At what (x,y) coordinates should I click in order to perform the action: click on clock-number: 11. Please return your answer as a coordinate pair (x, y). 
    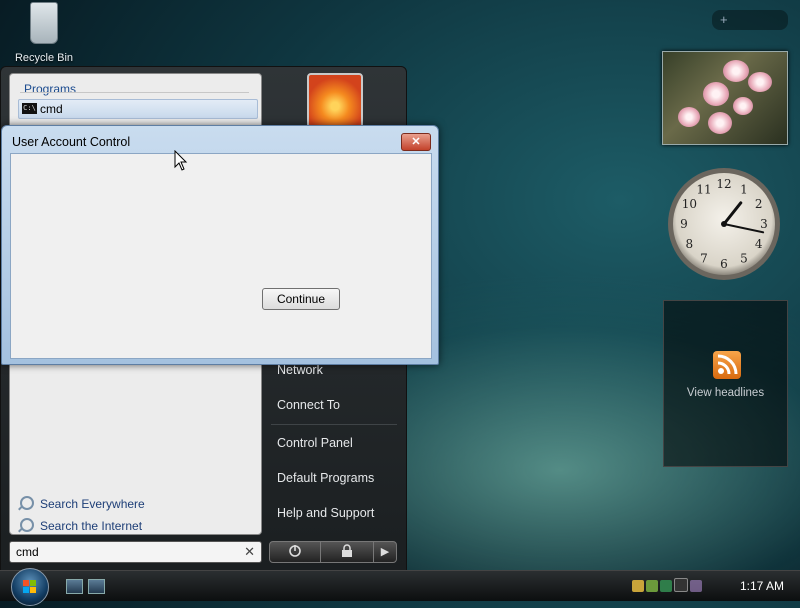
    Looking at the image, I should click on (703, 189).